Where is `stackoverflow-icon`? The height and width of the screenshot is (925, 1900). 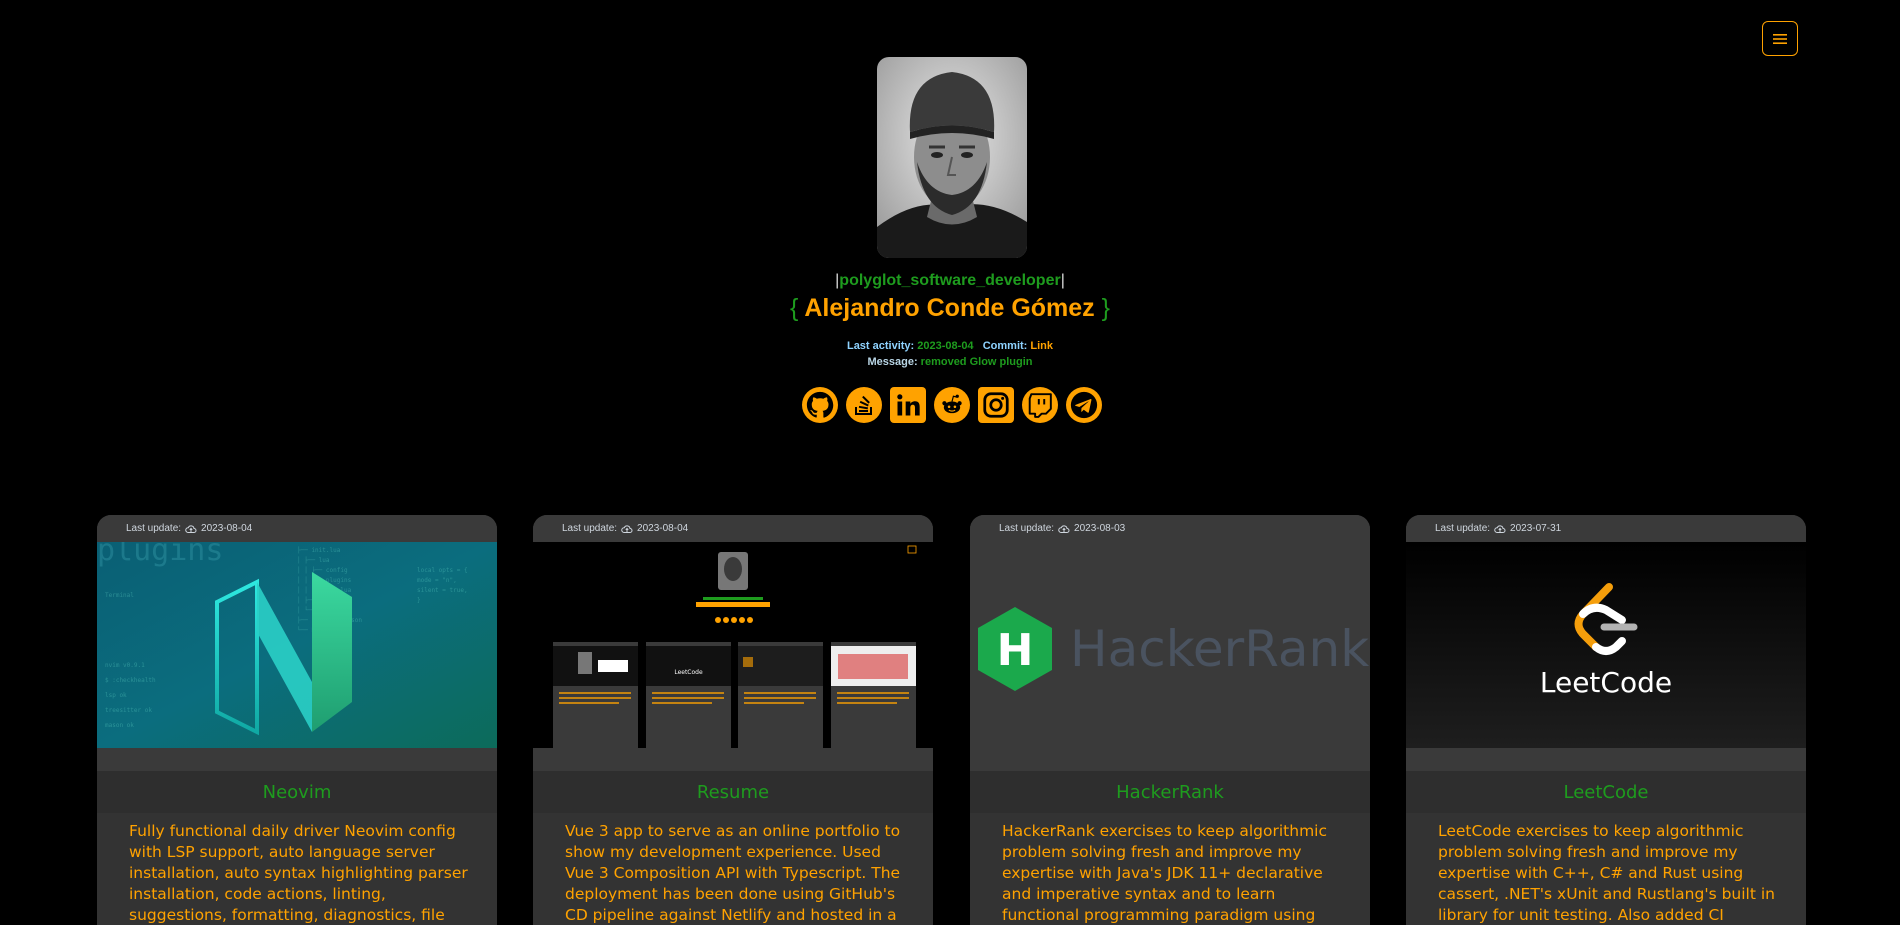 stackoverflow-icon is located at coordinates (863, 405).